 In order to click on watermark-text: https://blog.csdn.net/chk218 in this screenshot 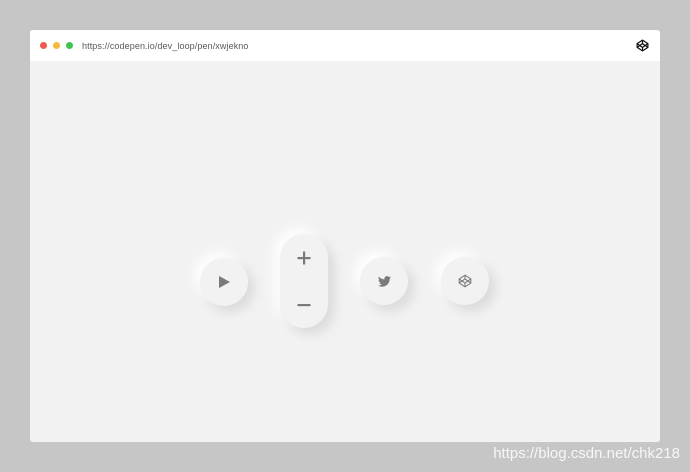, I will do `click(586, 453)`.